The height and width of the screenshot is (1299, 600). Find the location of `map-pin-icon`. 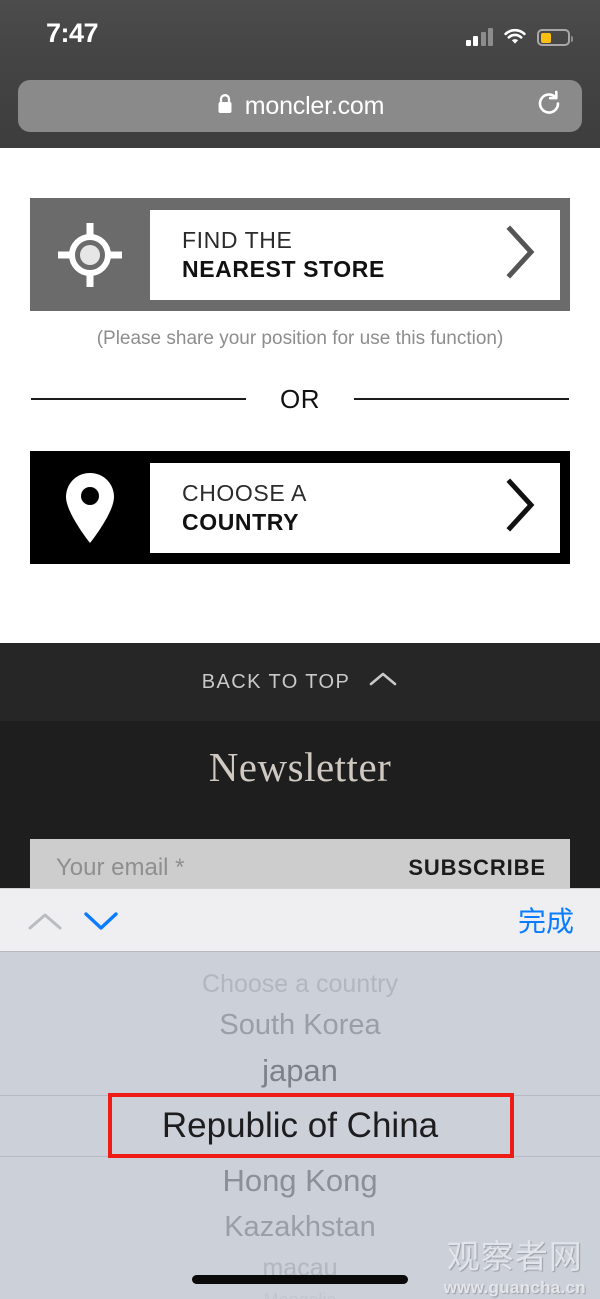

map-pin-icon is located at coordinates (90, 508).